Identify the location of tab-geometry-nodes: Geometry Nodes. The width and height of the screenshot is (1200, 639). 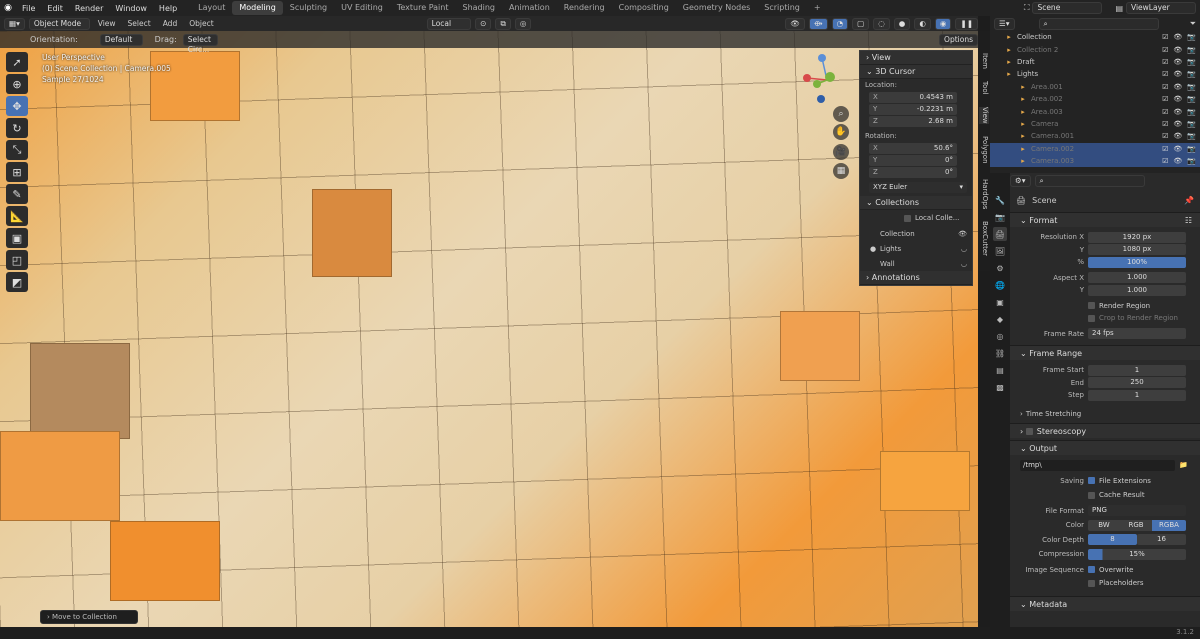
(716, 8).